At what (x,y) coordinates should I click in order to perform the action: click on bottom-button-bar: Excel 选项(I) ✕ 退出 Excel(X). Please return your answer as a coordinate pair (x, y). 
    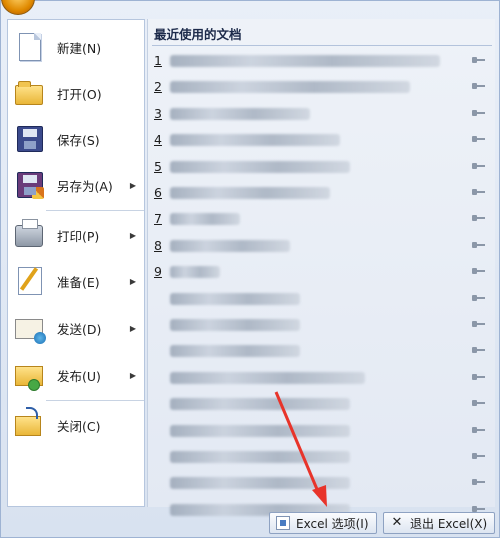
    Looking at the image, I should click on (250, 523).